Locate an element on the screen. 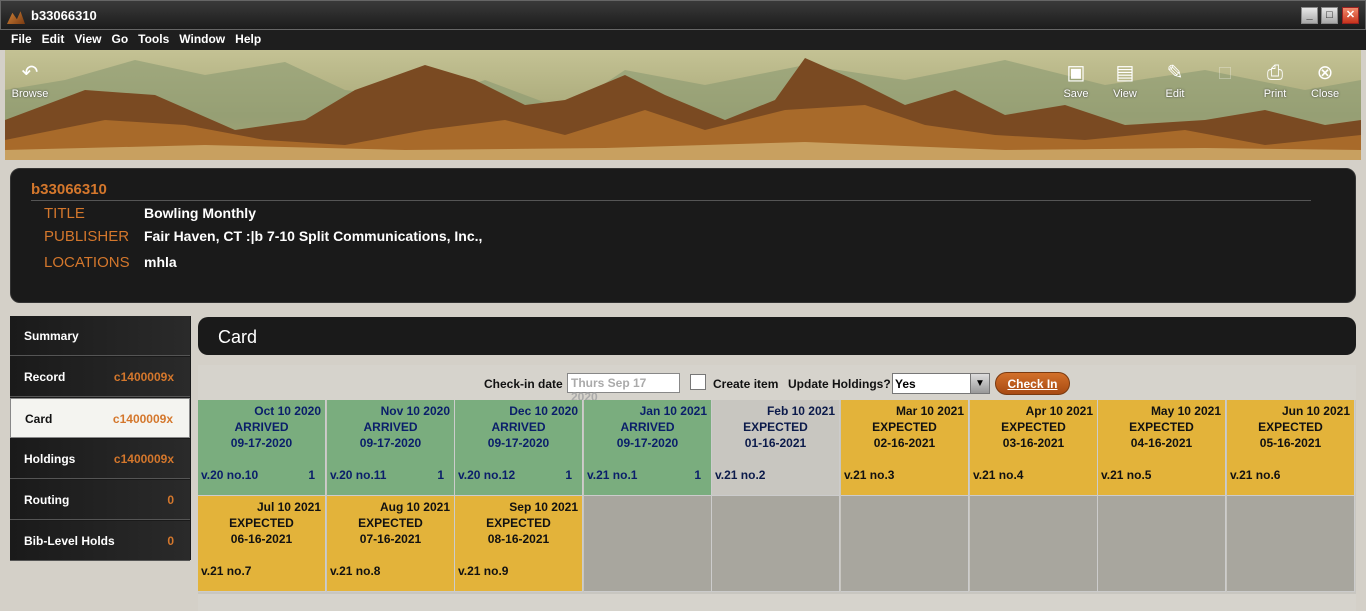  issue-volume: v.20 no.11 is located at coordinates (358, 475).